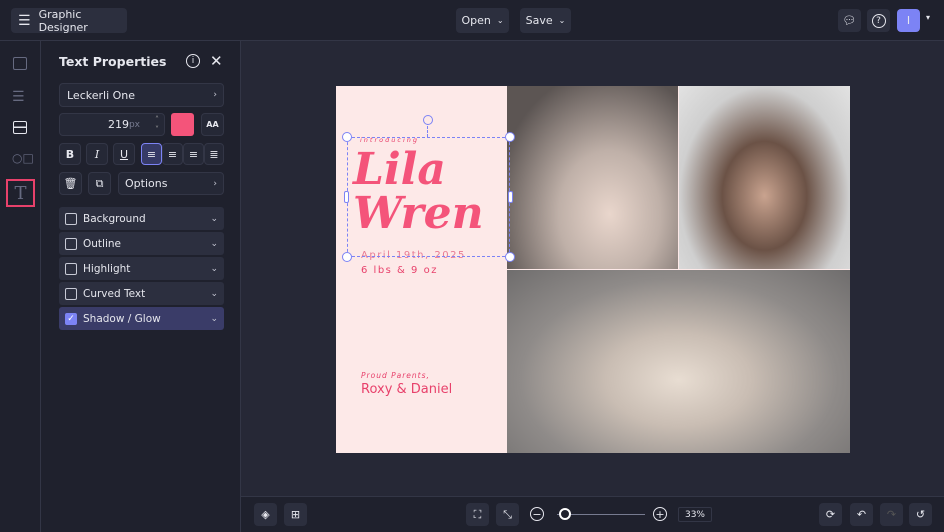 The width and height of the screenshot is (944, 532). I want to click on zoom-in-icon: +, so click(660, 514).